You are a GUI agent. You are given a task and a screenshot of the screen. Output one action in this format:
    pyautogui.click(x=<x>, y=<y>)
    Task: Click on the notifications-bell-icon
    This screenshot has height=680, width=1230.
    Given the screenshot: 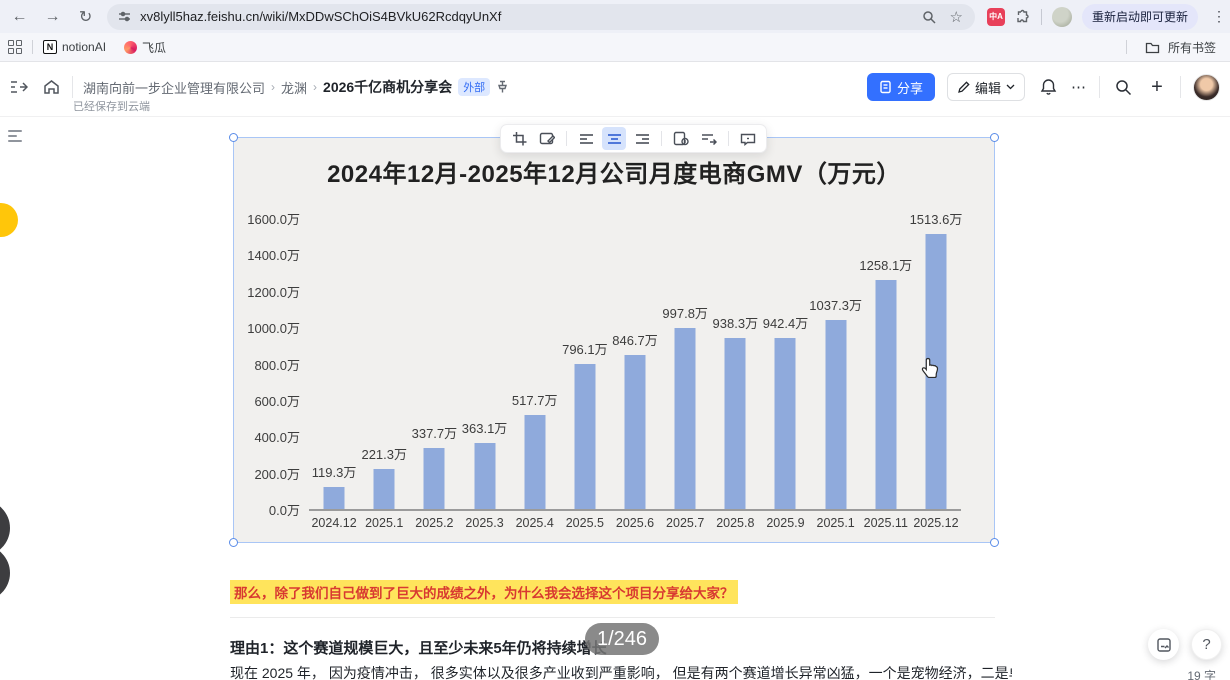 What is the action you would take?
    pyautogui.click(x=1048, y=87)
    